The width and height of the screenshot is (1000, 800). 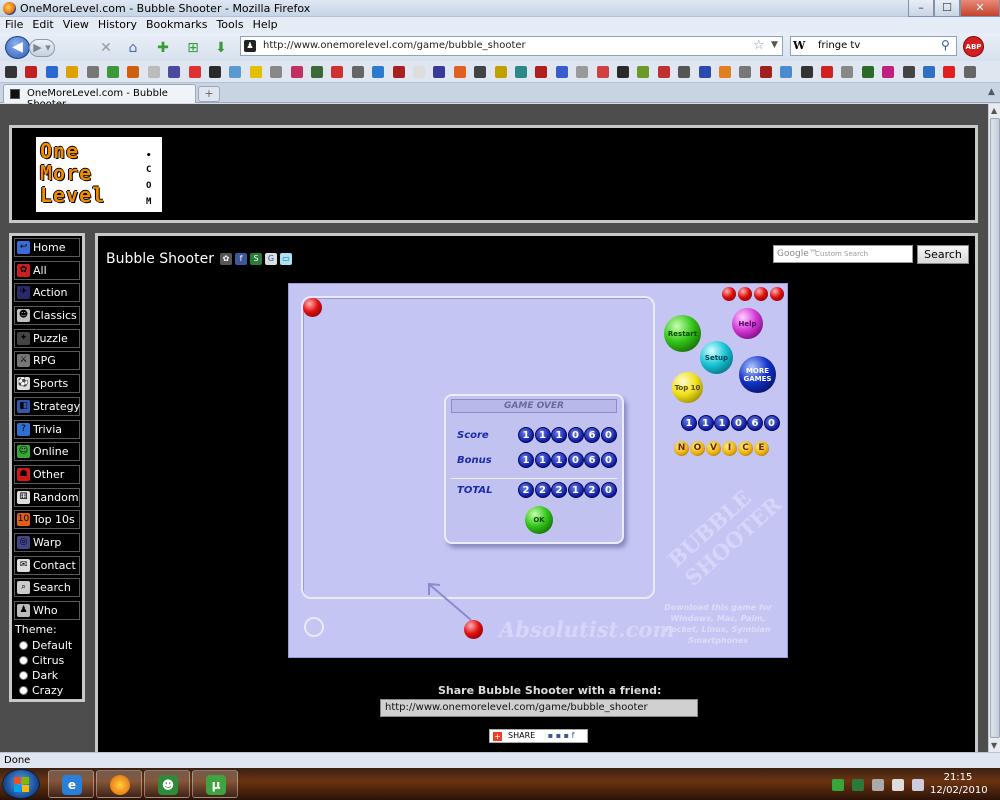 What do you see at coordinates (42, 24) in the screenshot?
I see `menu-edit: Edit` at bounding box center [42, 24].